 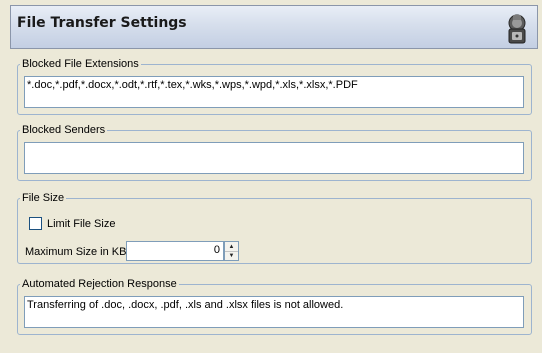 What do you see at coordinates (80, 64) in the screenshot?
I see `blocked-extensions-legend: Blocked File Extensions` at bounding box center [80, 64].